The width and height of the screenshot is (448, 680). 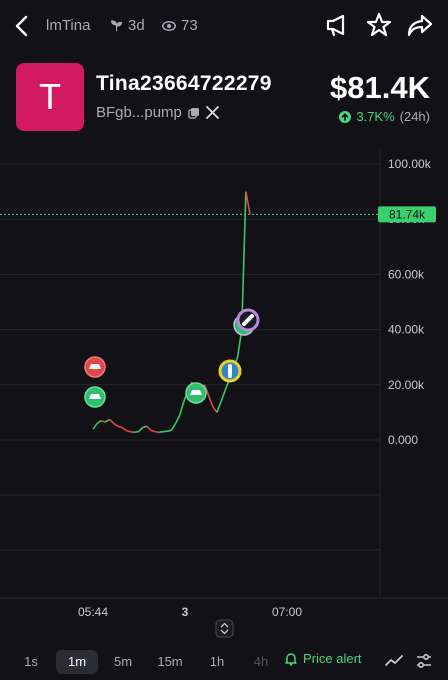 I want to click on current-price-label: 81.74k, so click(x=407, y=214).